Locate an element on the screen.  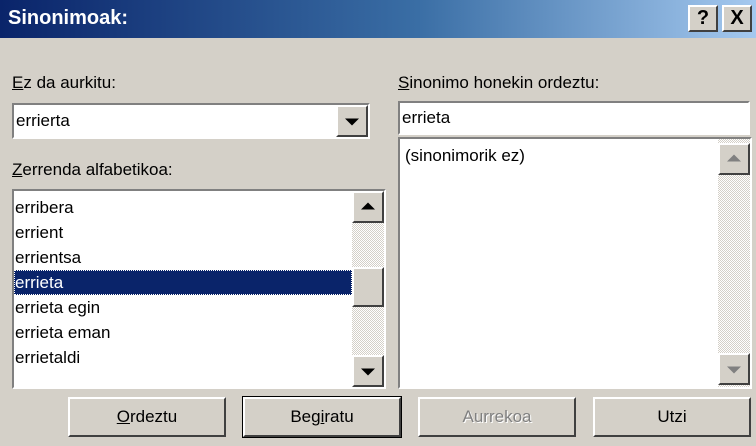
replace-with-value: errieta is located at coordinates (426, 117).